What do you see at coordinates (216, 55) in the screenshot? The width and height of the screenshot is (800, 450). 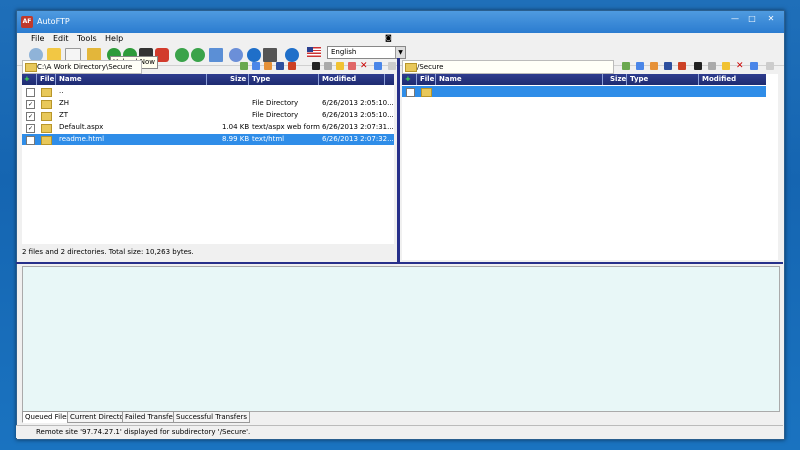 I see `schedule-icon` at bounding box center [216, 55].